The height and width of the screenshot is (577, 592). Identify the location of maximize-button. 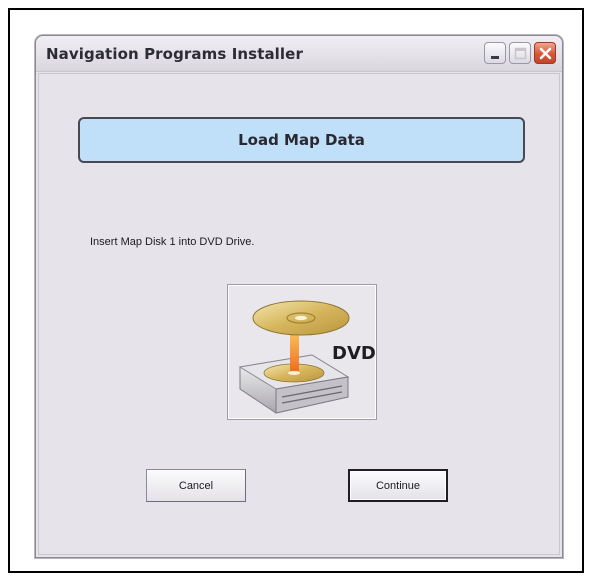
(520, 53).